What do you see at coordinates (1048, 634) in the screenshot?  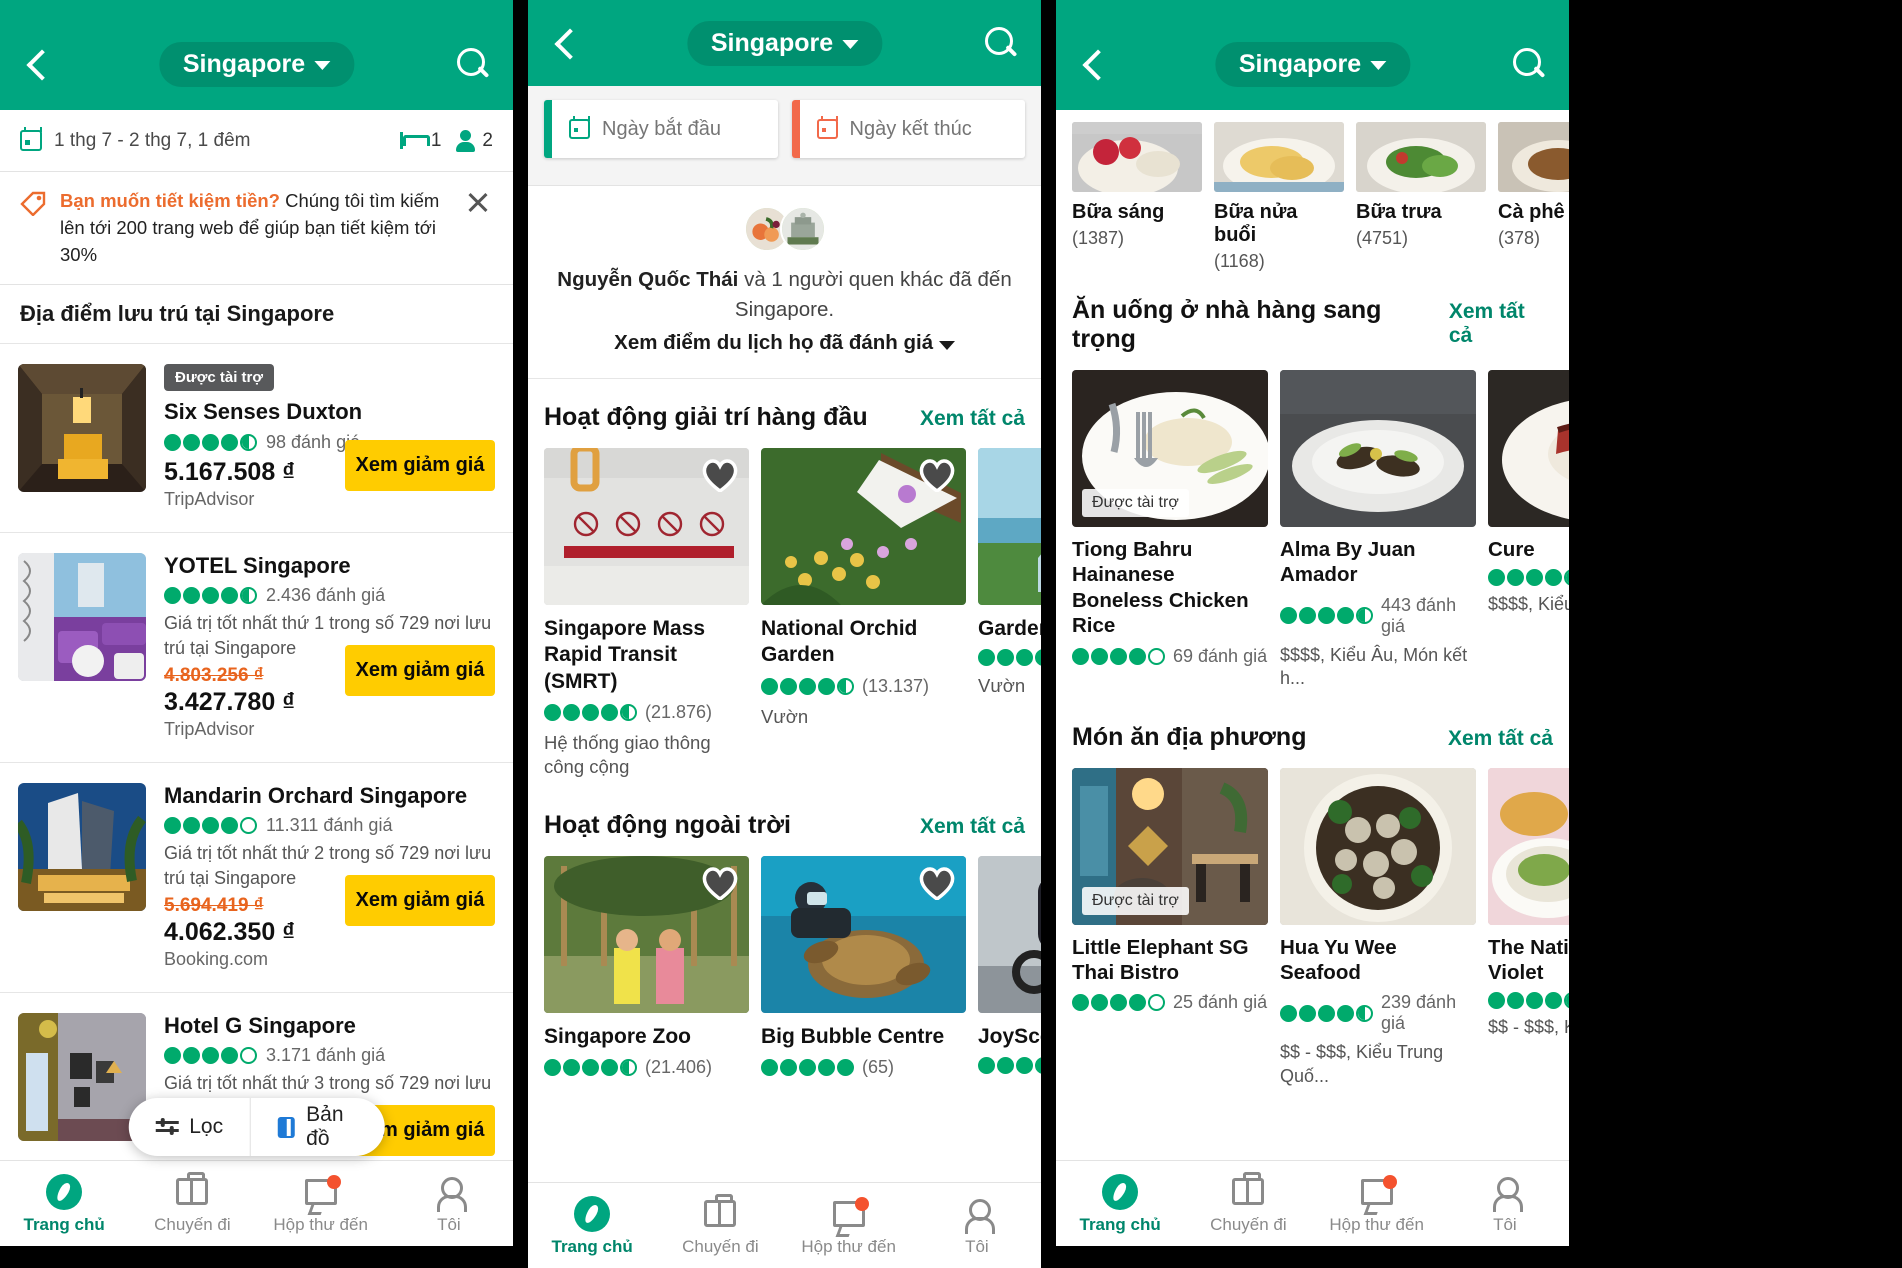 I see `panel-divider` at bounding box center [1048, 634].